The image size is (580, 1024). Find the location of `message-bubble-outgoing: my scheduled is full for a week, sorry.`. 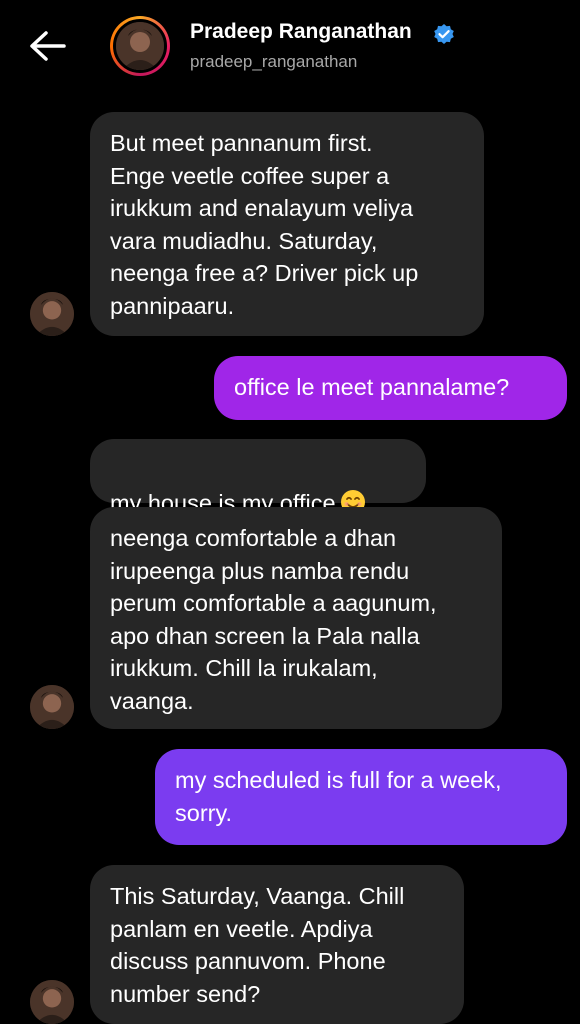

message-bubble-outgoing: my scheduled is full for a week, sorry. is located at coordinates (361, 797).